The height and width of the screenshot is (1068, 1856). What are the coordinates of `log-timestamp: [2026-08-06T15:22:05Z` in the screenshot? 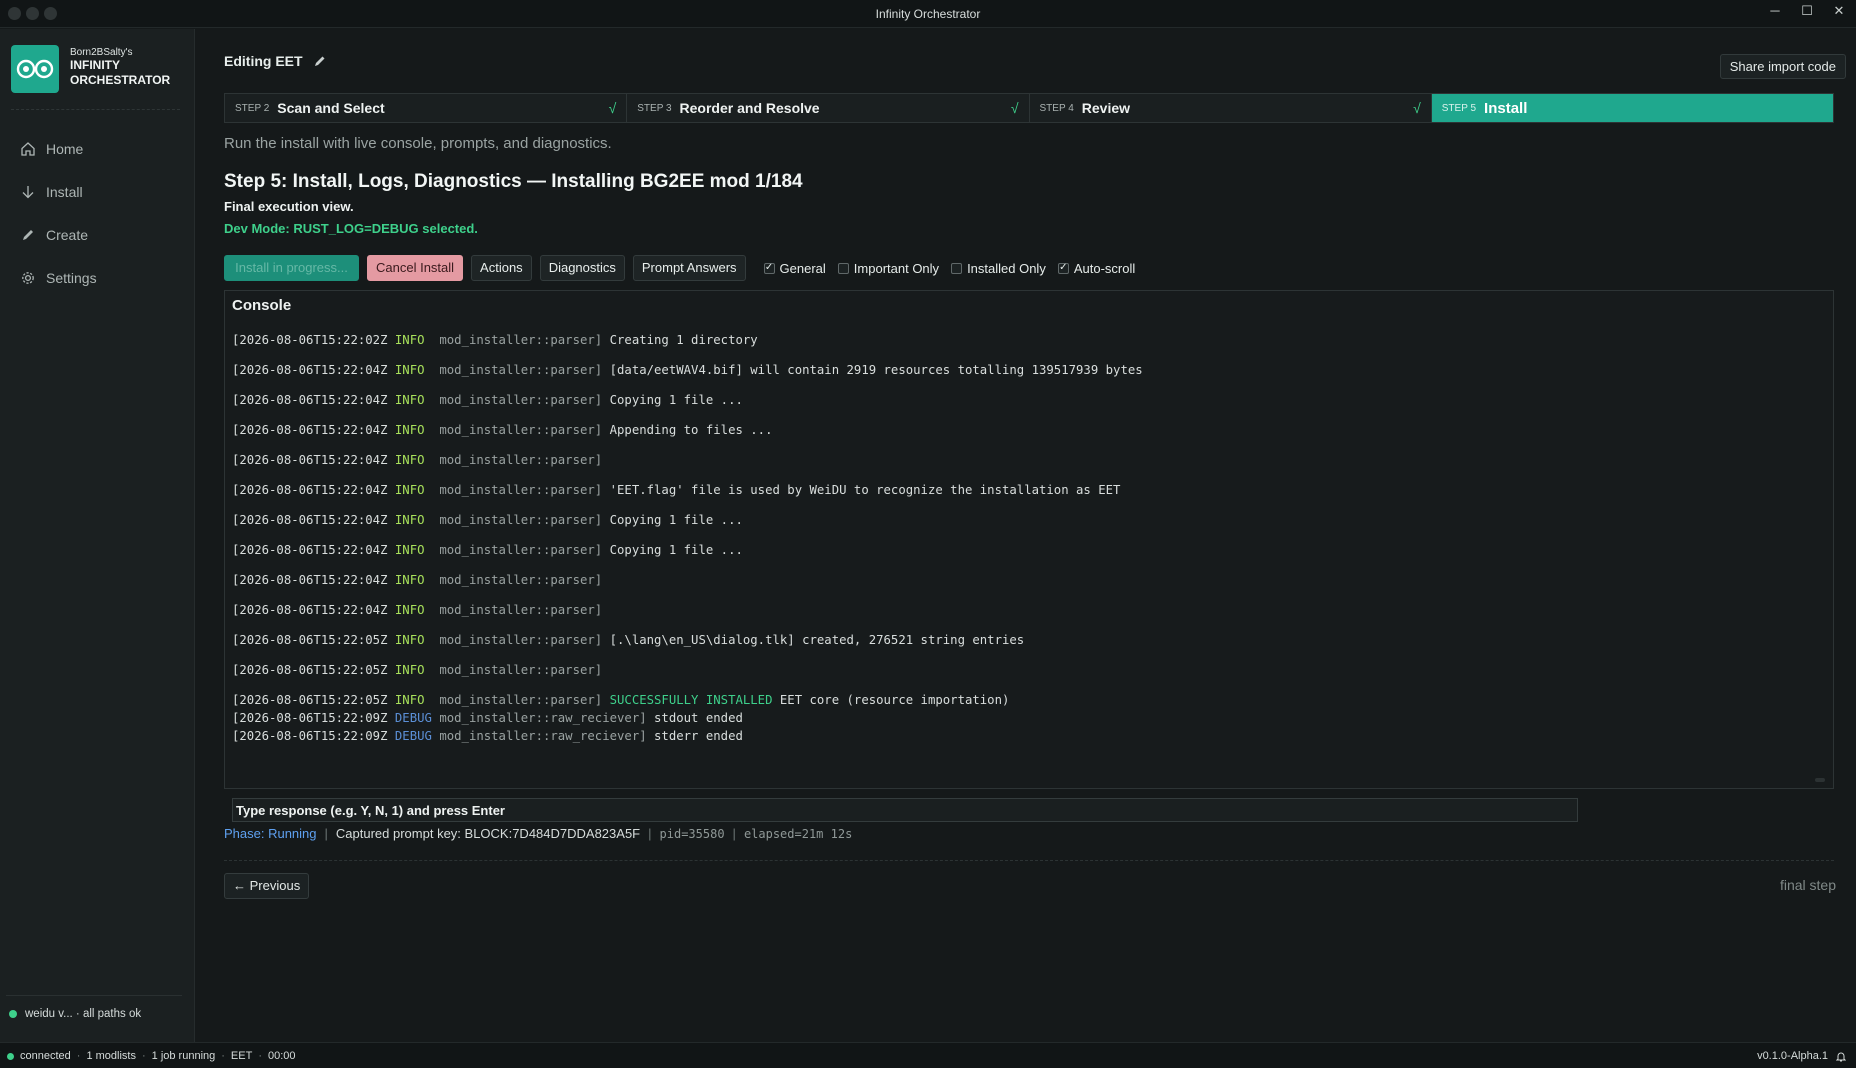 It's located at (310, 640).